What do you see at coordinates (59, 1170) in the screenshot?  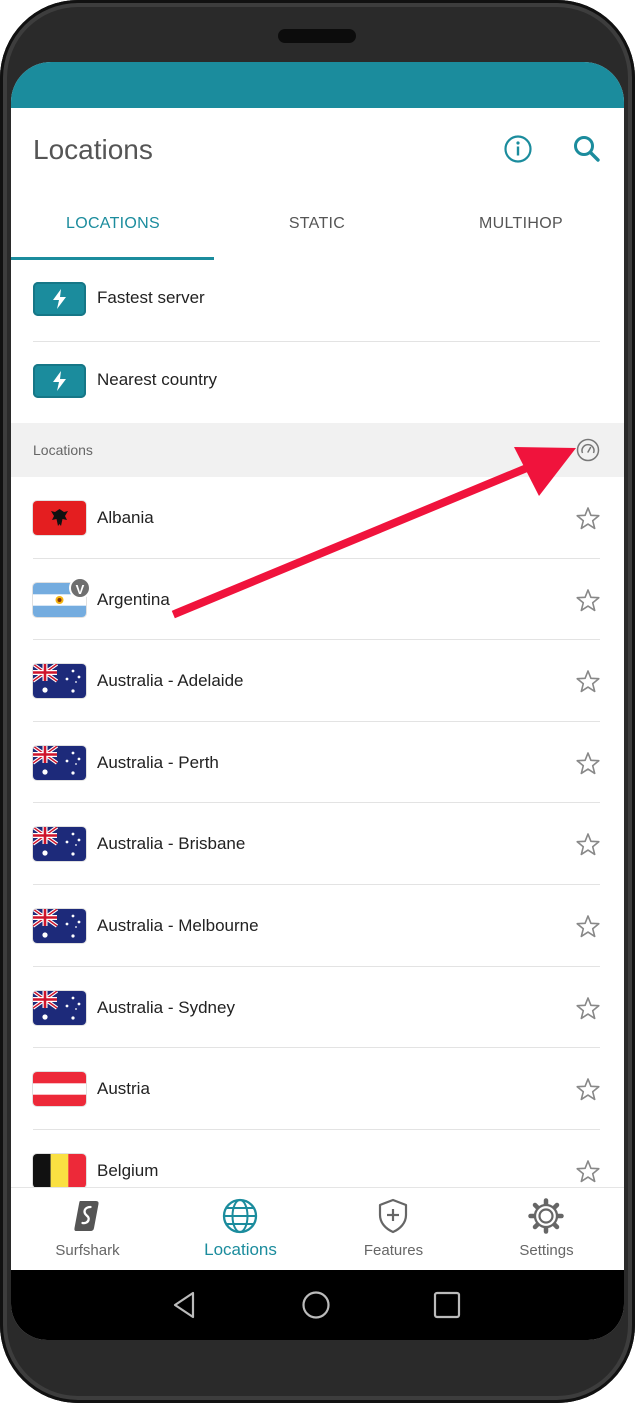 I see `belgium-flag-icon` at bounding box center [59, 1170].